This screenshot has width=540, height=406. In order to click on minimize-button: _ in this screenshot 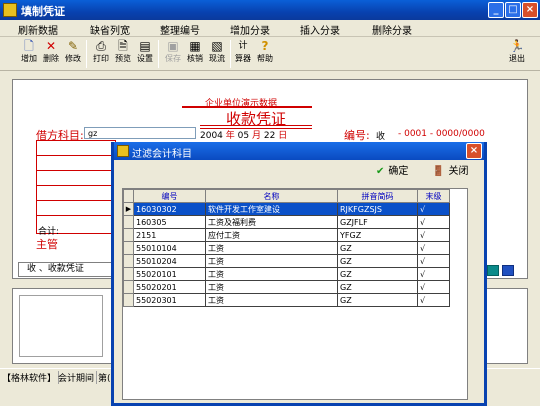, I will do `click(496, 10)`.